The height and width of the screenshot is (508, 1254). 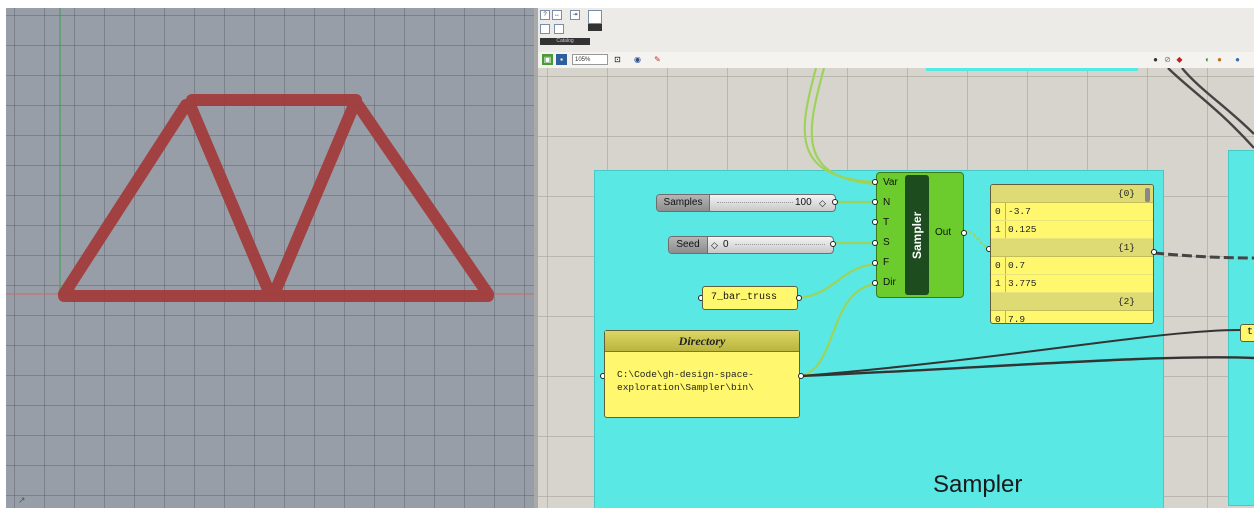 I want to click on list-item: 0 7.9, so click(x=1072, y=317).